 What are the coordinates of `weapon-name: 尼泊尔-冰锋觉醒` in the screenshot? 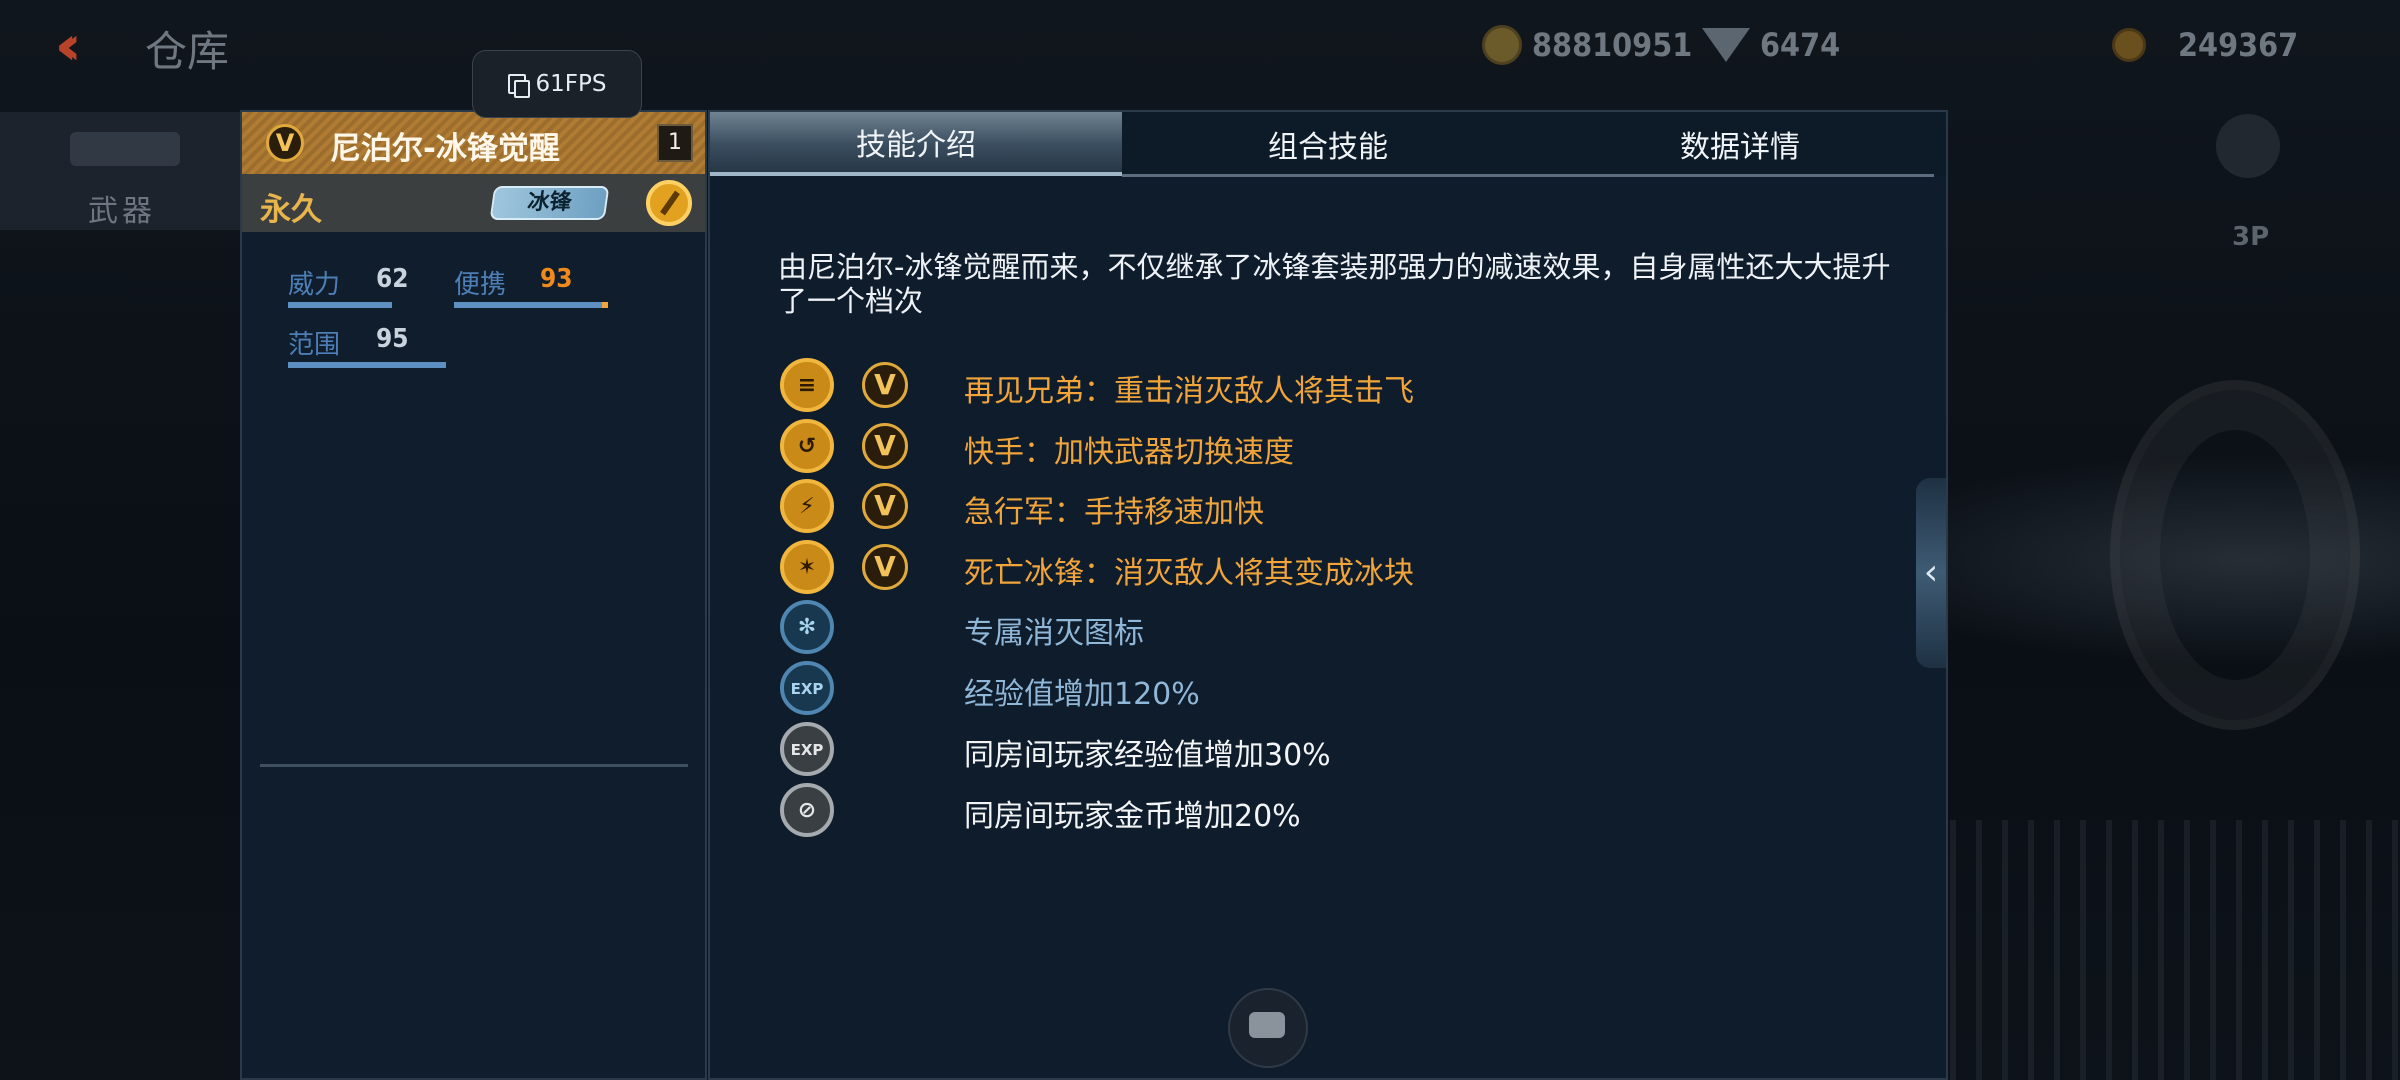 It's located at (445, 149).